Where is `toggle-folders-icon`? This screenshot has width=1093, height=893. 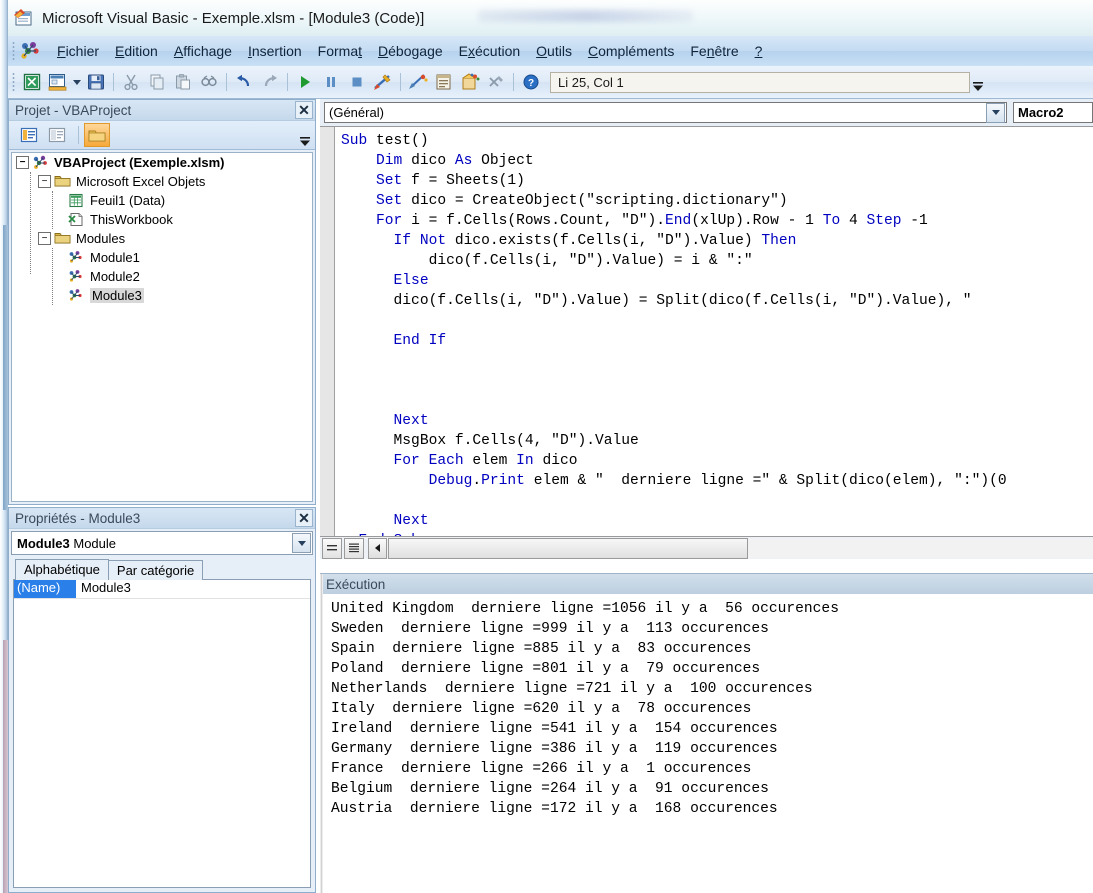 toggle-folders-icon is located at coordinates (97, 135).